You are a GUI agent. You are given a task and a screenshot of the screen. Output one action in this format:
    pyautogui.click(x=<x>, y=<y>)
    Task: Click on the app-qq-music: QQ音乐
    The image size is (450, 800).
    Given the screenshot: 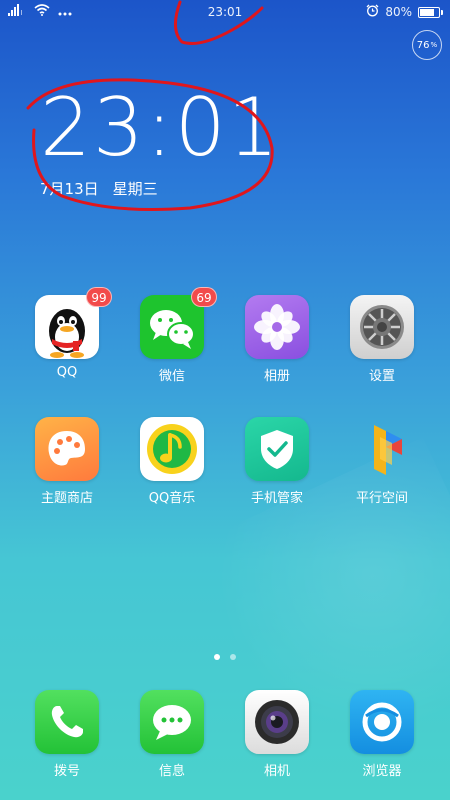 What is the action you would take?
    pyautogui.click(x=172, y=461)
    